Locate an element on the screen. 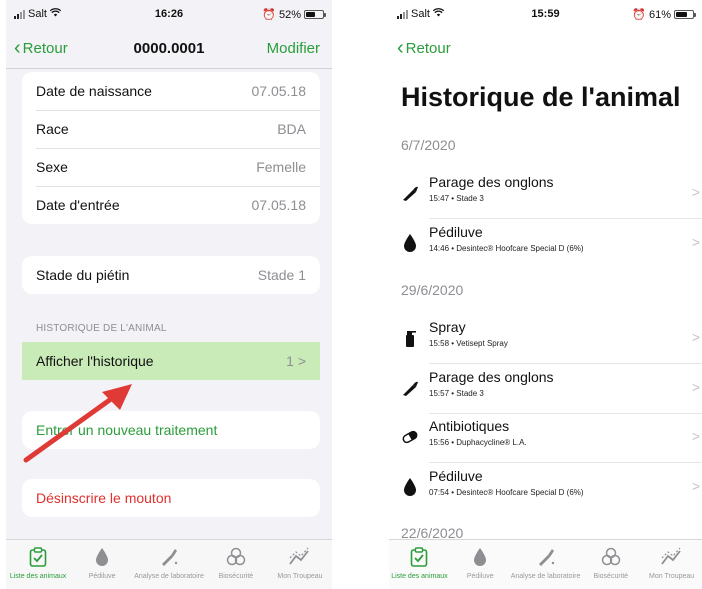  detail-row-entry-date: Date d'entrée 07.05.18 is located at coordinates (171, 205).